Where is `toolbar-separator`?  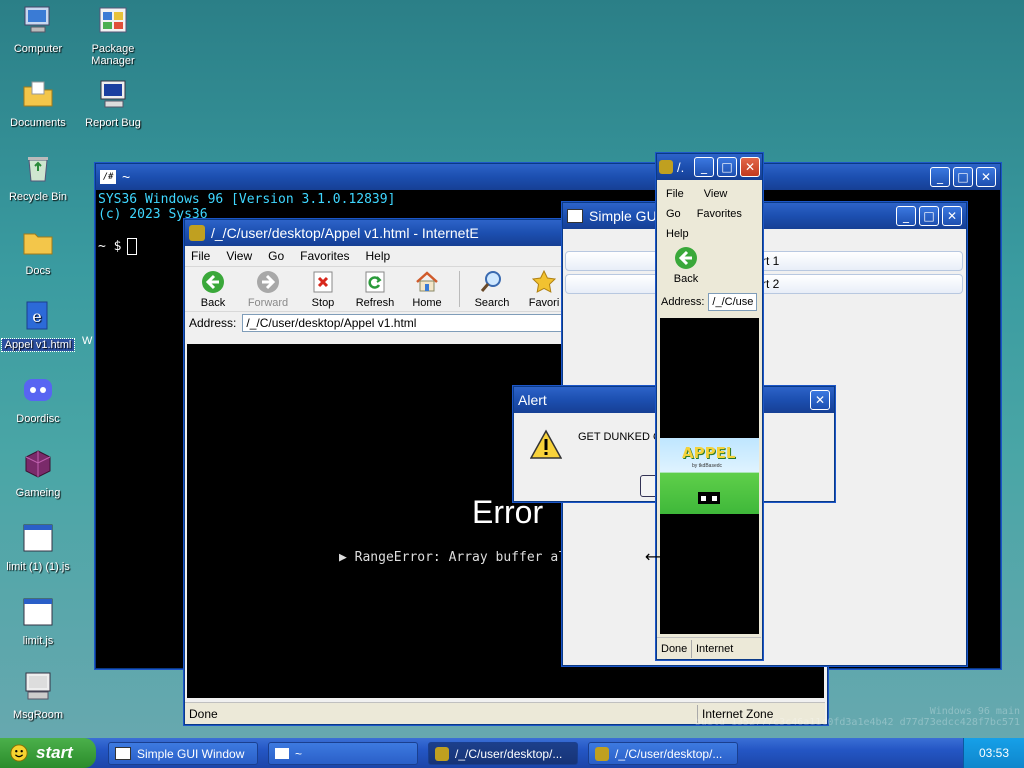
toolbar-separator is located at coordinates (459, 289).